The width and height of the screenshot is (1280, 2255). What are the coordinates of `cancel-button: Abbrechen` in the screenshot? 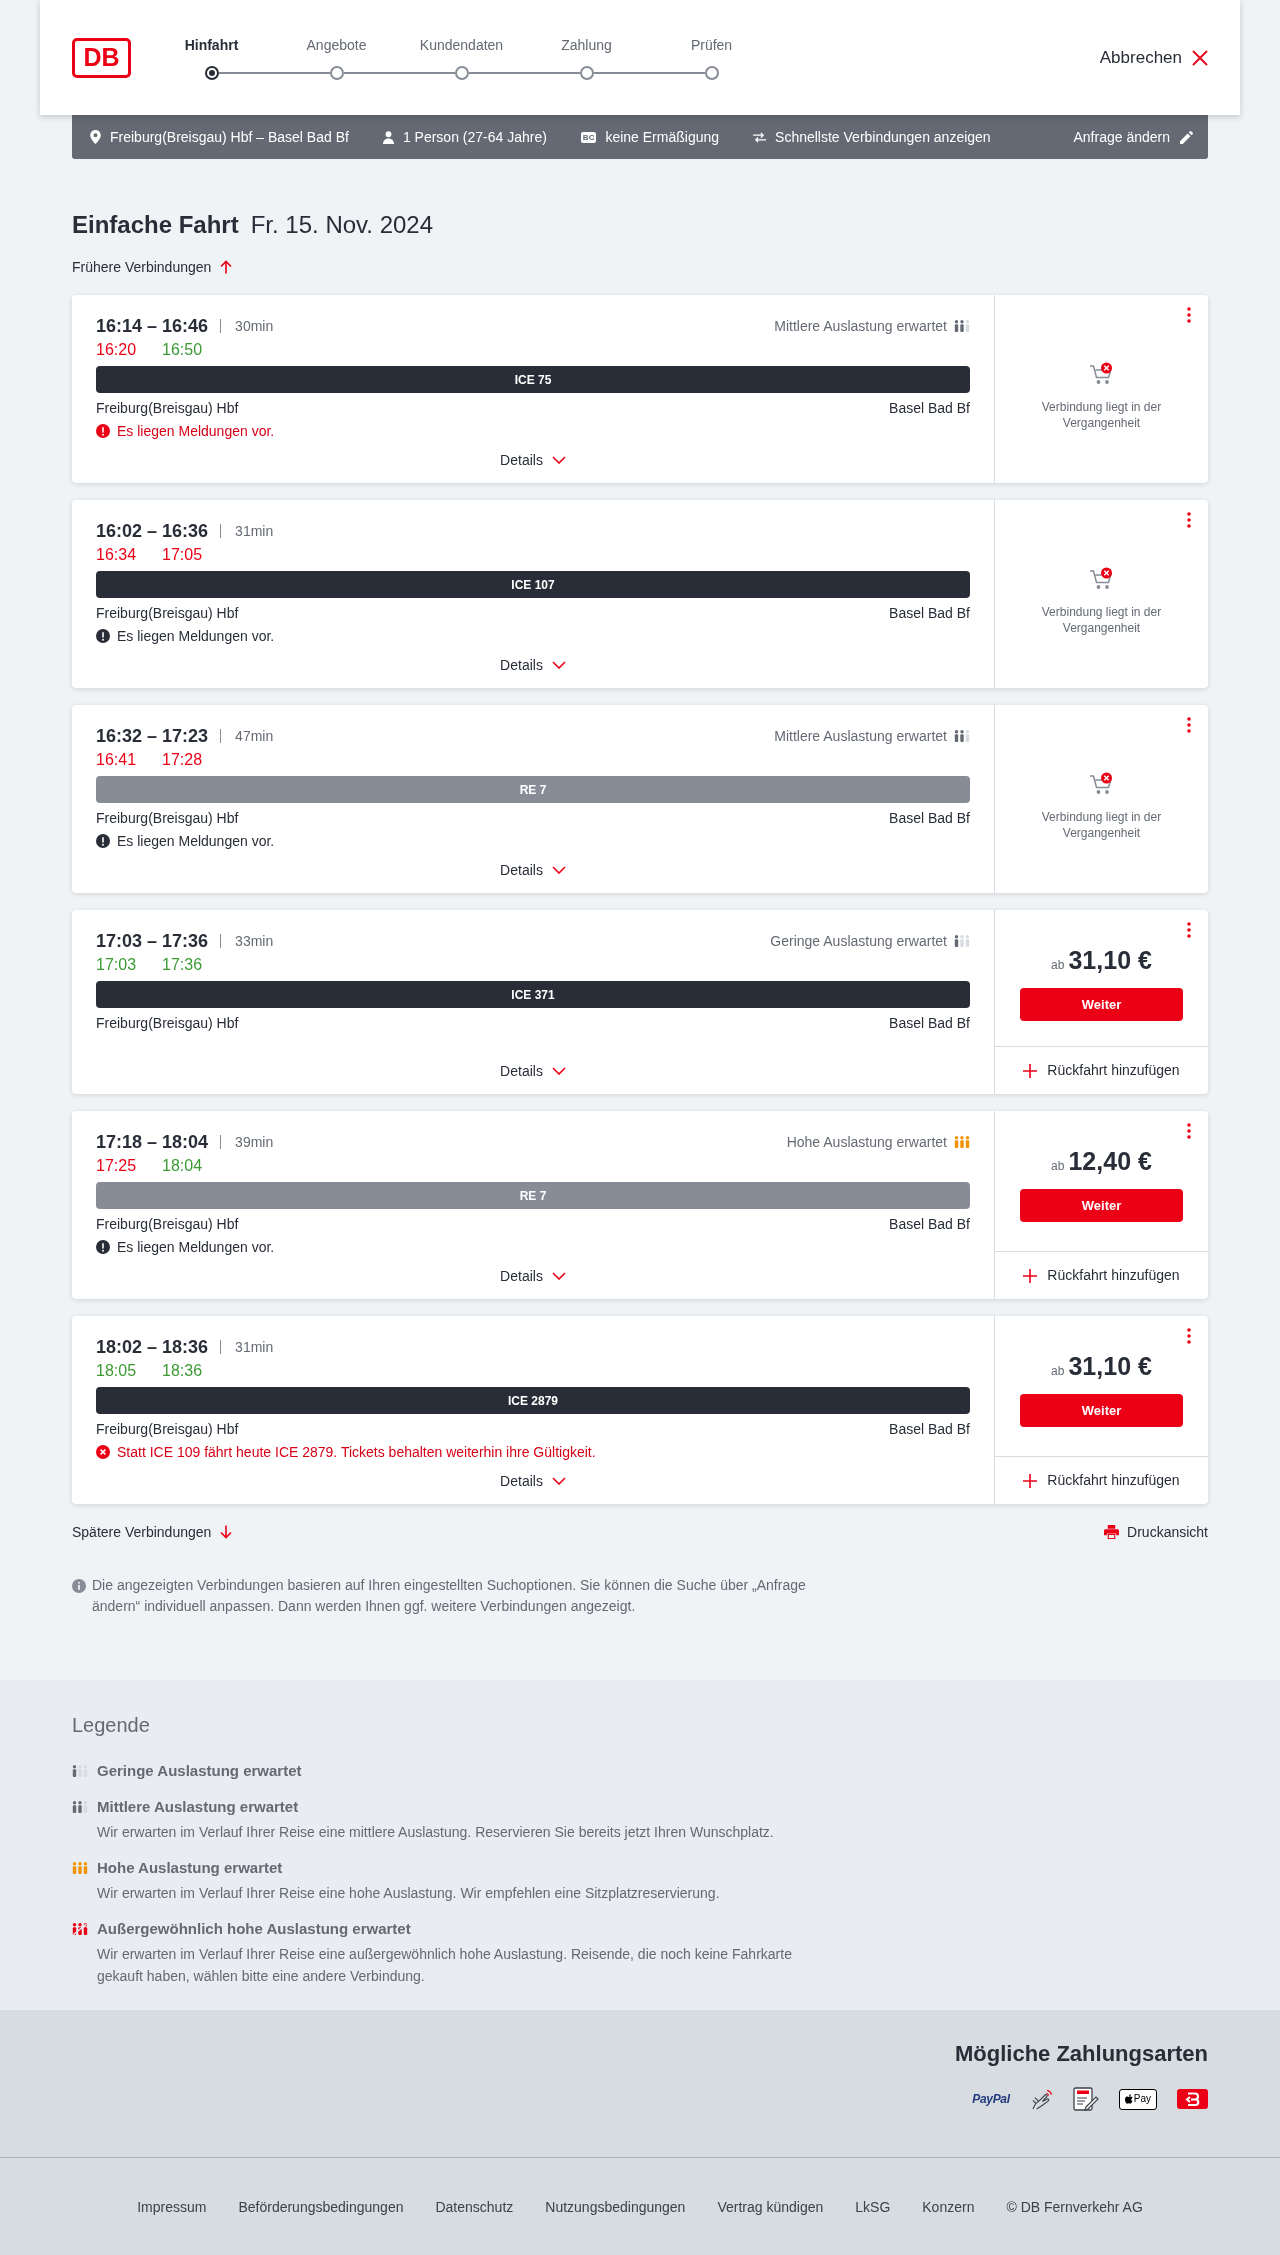 It's located at (1153, 57).